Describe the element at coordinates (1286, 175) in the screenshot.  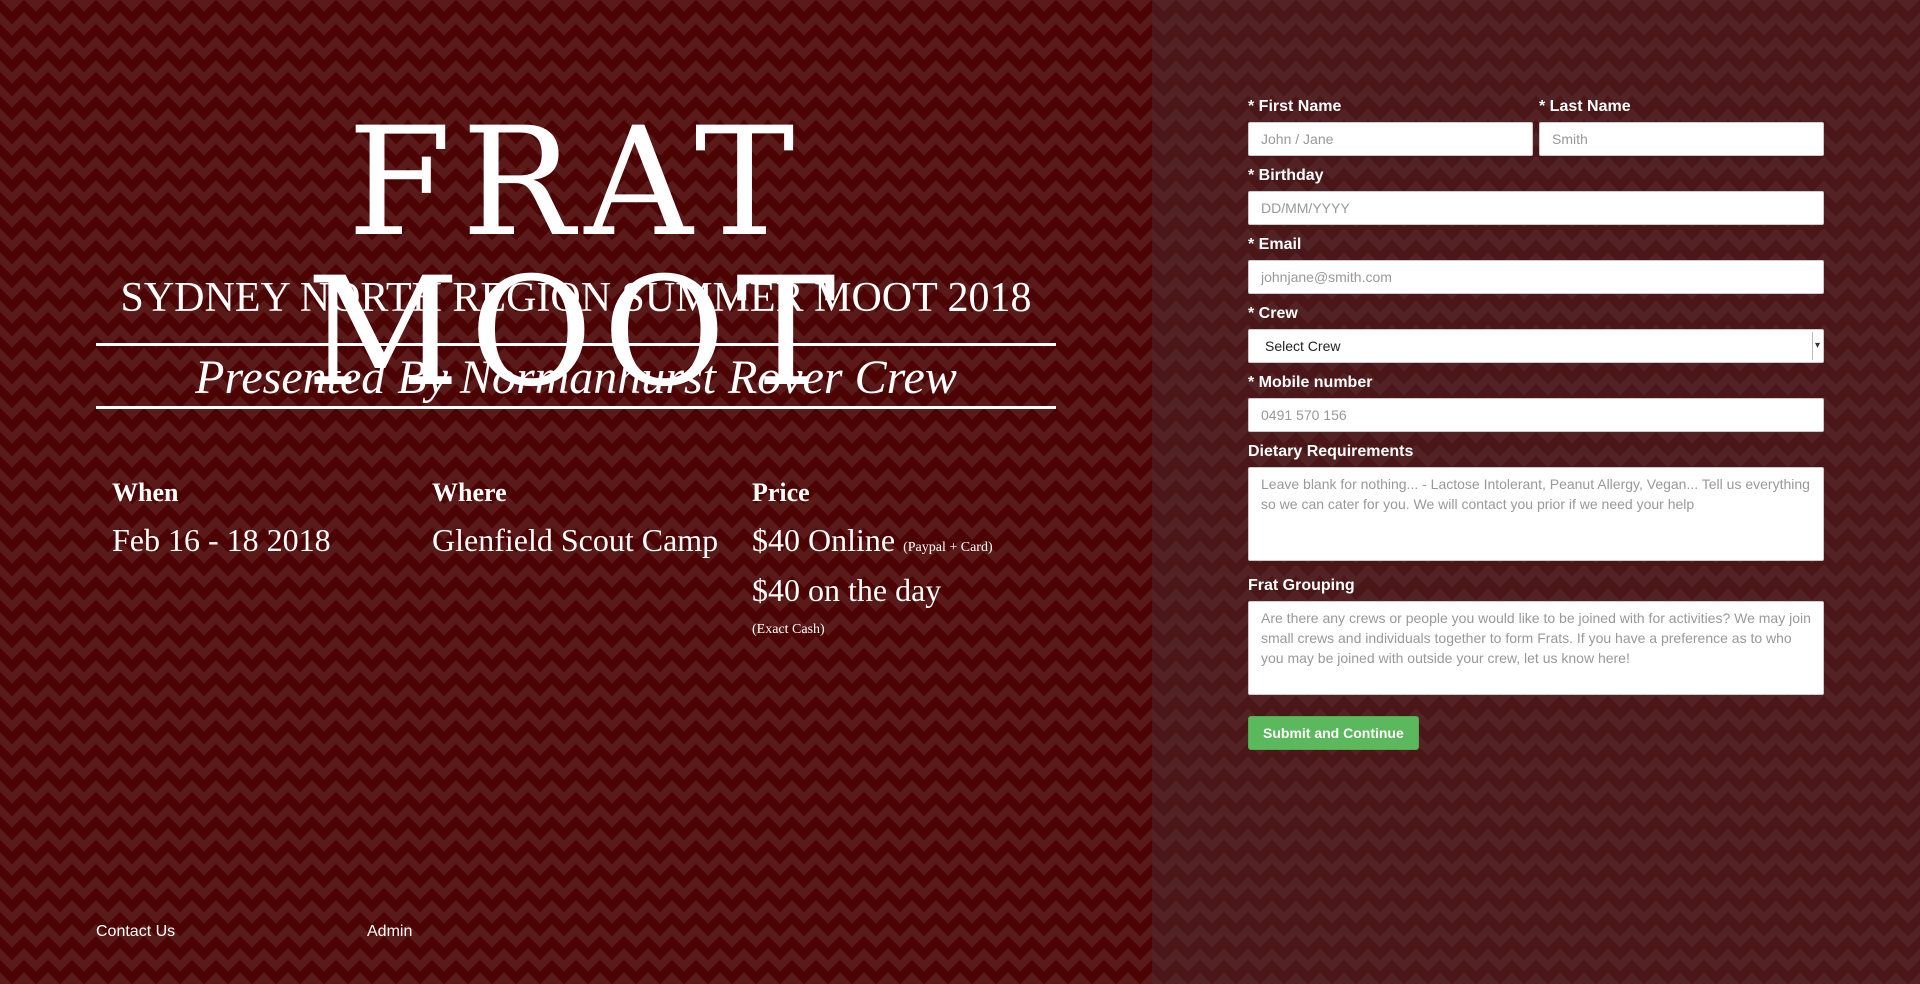
I see `birthday-label: * Birthday` at that location.